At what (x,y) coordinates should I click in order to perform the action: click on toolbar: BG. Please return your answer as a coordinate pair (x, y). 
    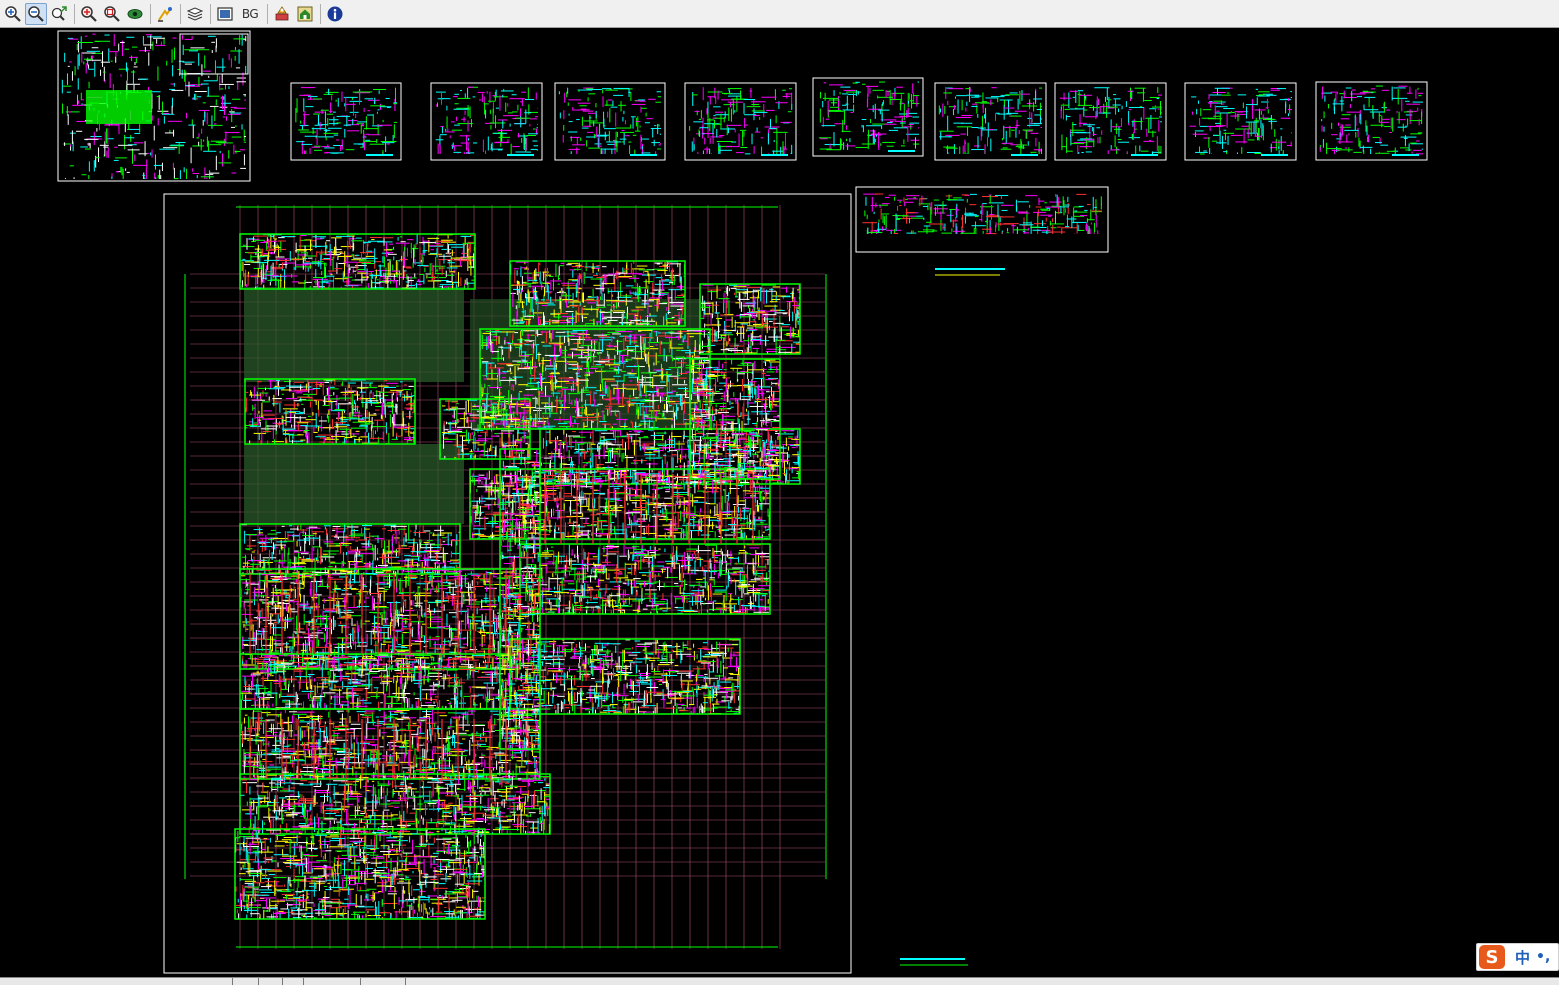
    Looking at the image, I should click on (779, 14).